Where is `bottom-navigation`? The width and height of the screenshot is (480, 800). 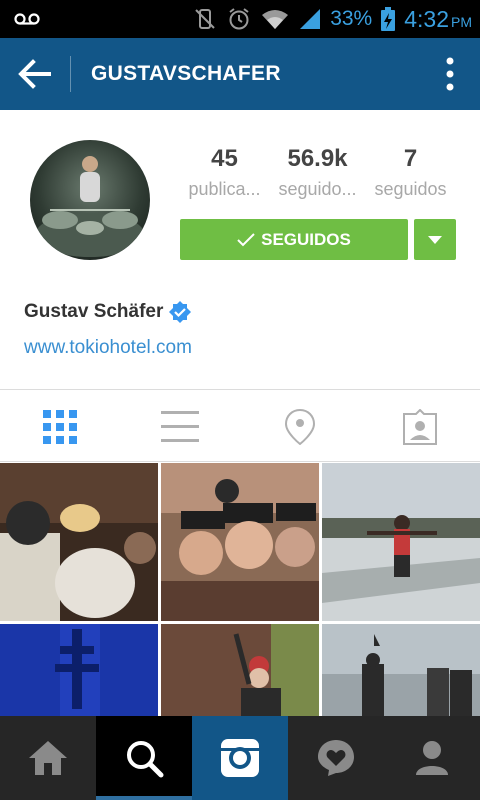
bottom-navigation is located at coordinates (240, 758).